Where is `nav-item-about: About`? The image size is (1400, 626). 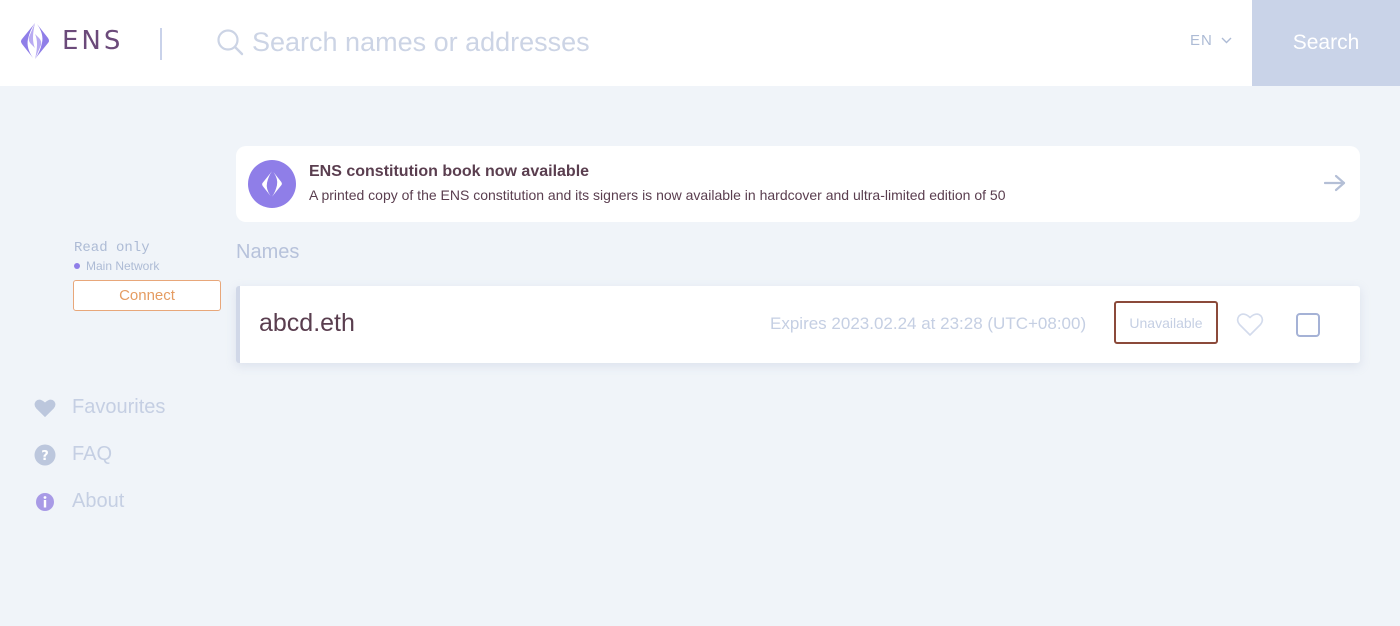
nav-item-about: About is located at coordinates (79, 501).